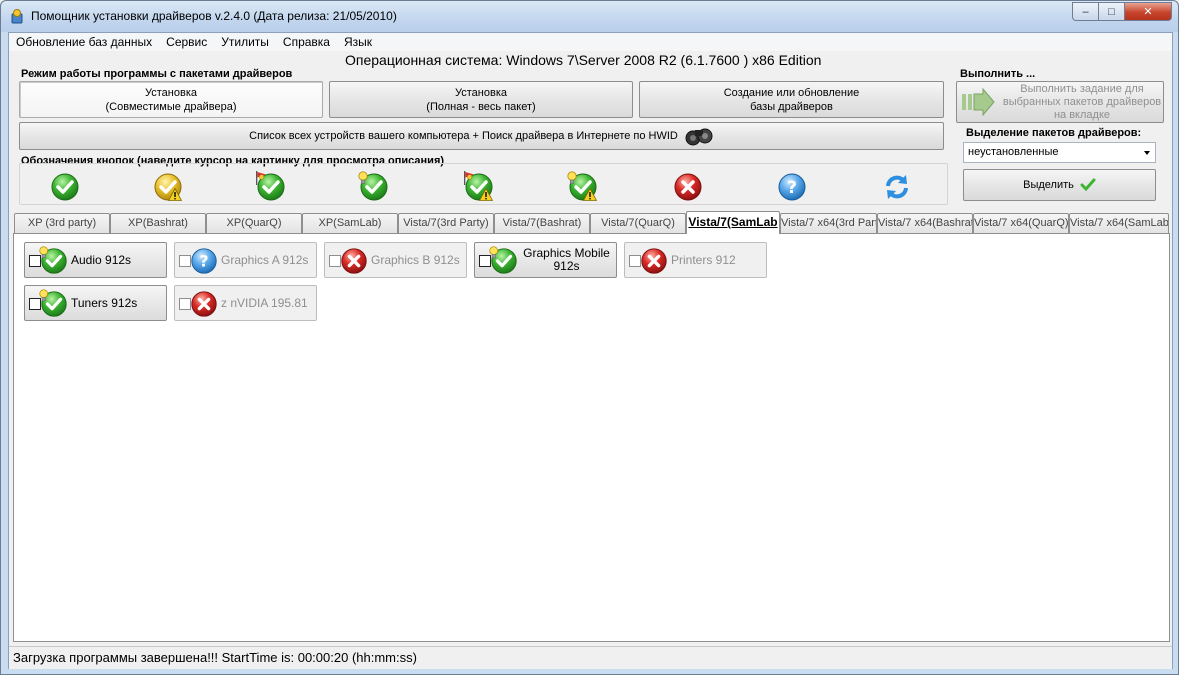 Image resolution: width=1179 pixels, height=675 pixels. I want to click on package-label: z nVIDIA 195.81, so click(264, 302).